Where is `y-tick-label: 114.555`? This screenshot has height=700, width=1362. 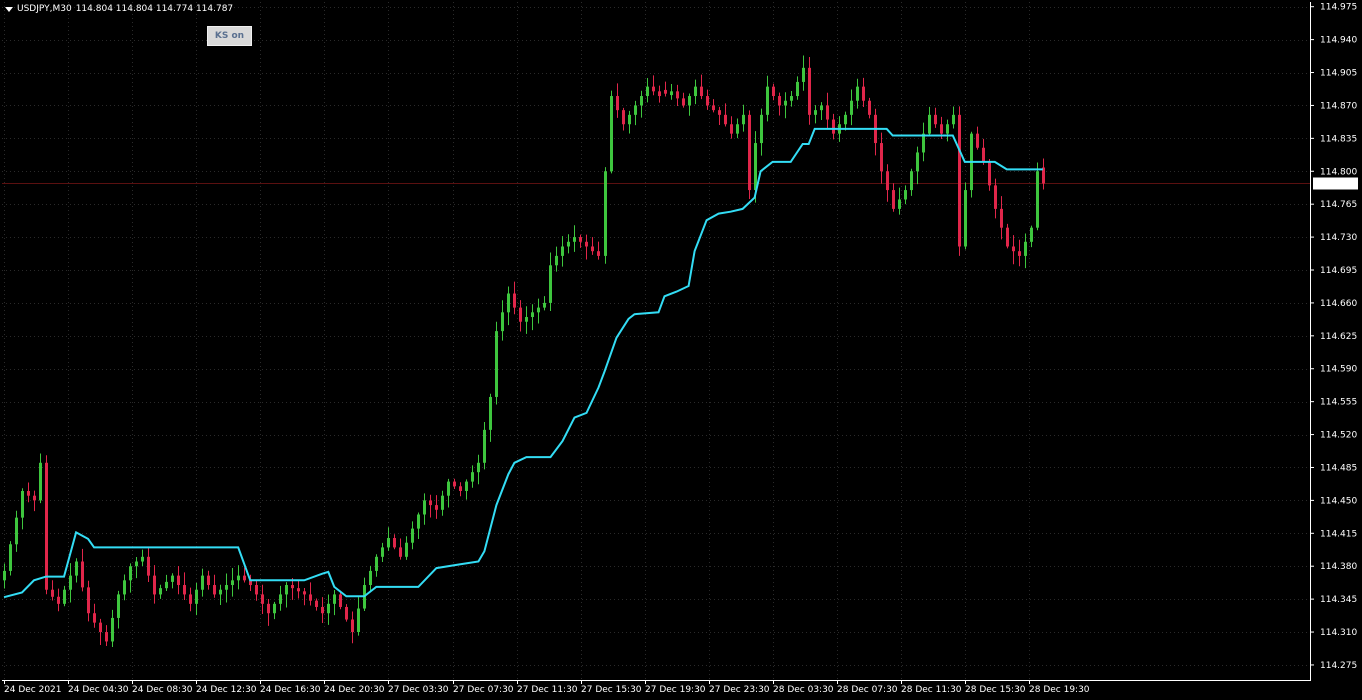 y-tick-label: 114.555 is located at coordinates (1338, 403).